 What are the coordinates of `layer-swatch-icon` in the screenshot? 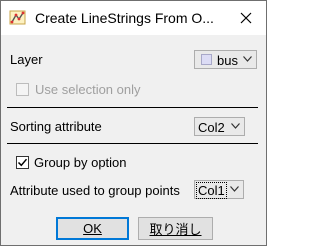 It's located at (206, 59).